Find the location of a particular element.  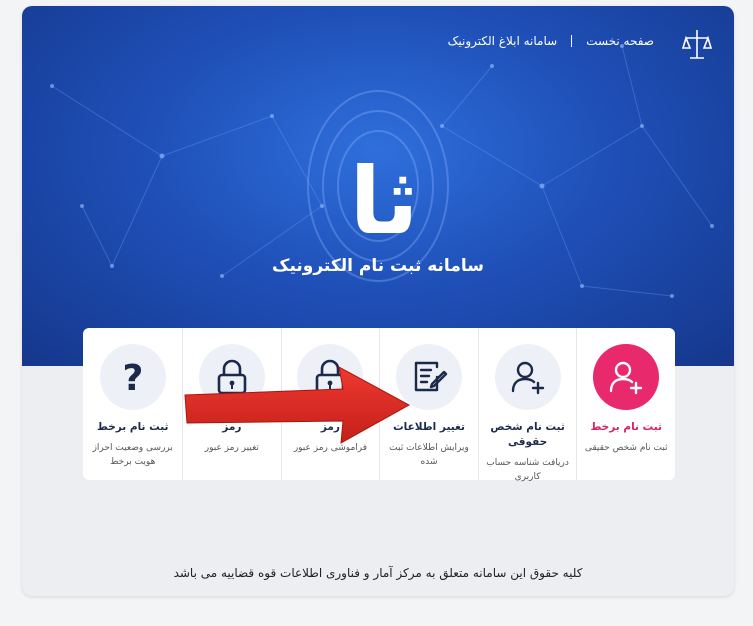

logo-mark-glyph: ثا is located at coordinates (383, 198).